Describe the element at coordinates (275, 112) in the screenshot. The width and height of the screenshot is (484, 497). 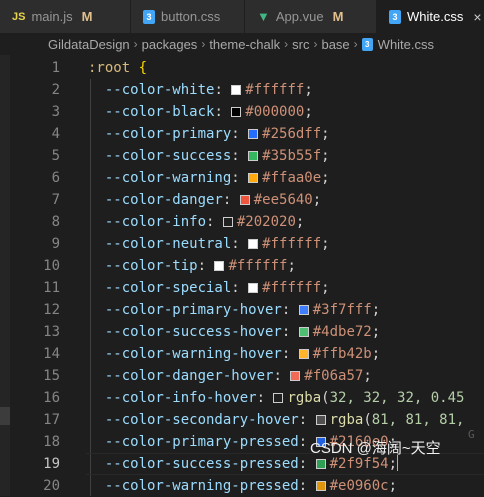
I see `css-value: #000000` at that location.